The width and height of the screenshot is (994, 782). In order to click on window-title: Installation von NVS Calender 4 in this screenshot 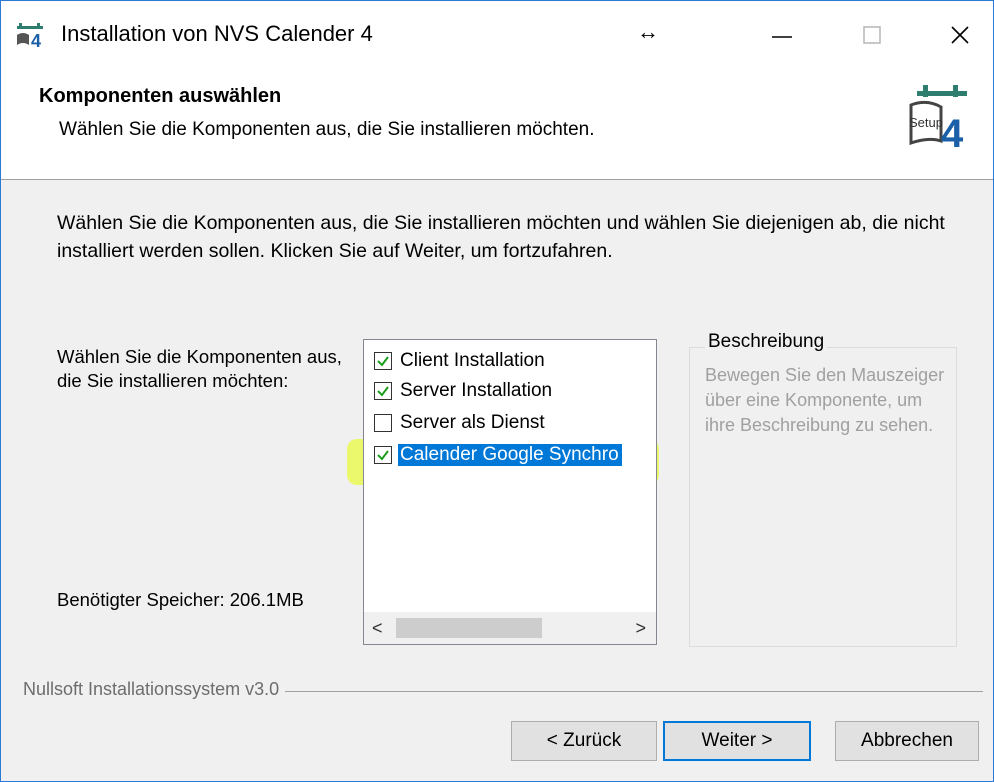, I will do `click(217, 33)`.